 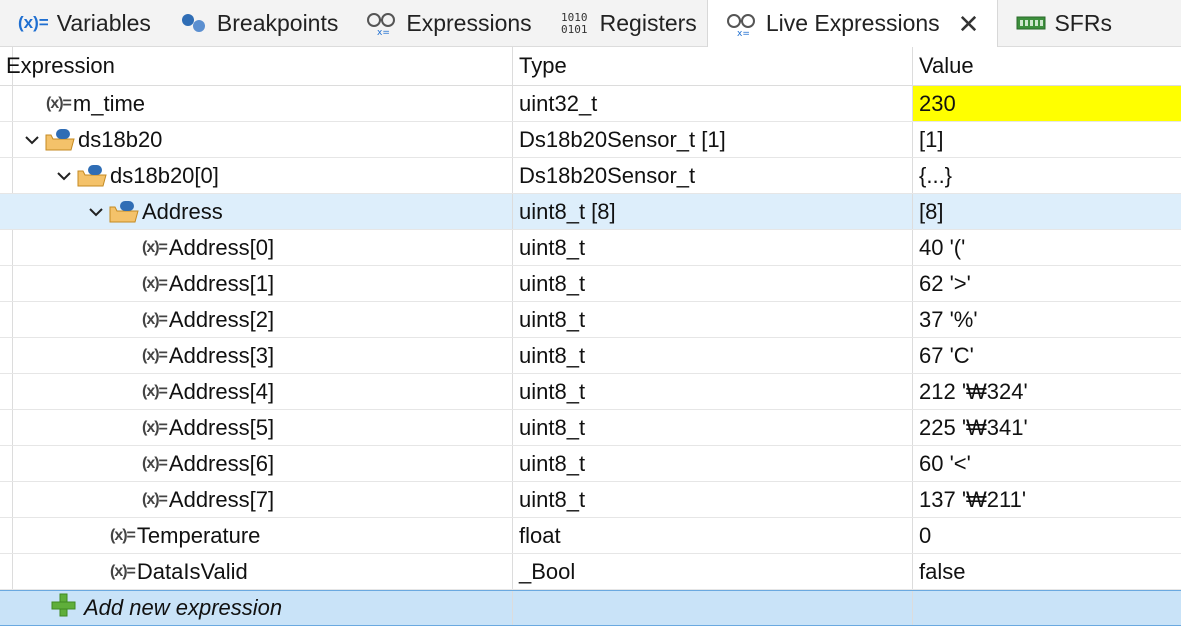 What do you see at coordinates (1047, 175) in the screenshot?
I see `value-cell: {...}` at bounding box center [1047, 175].